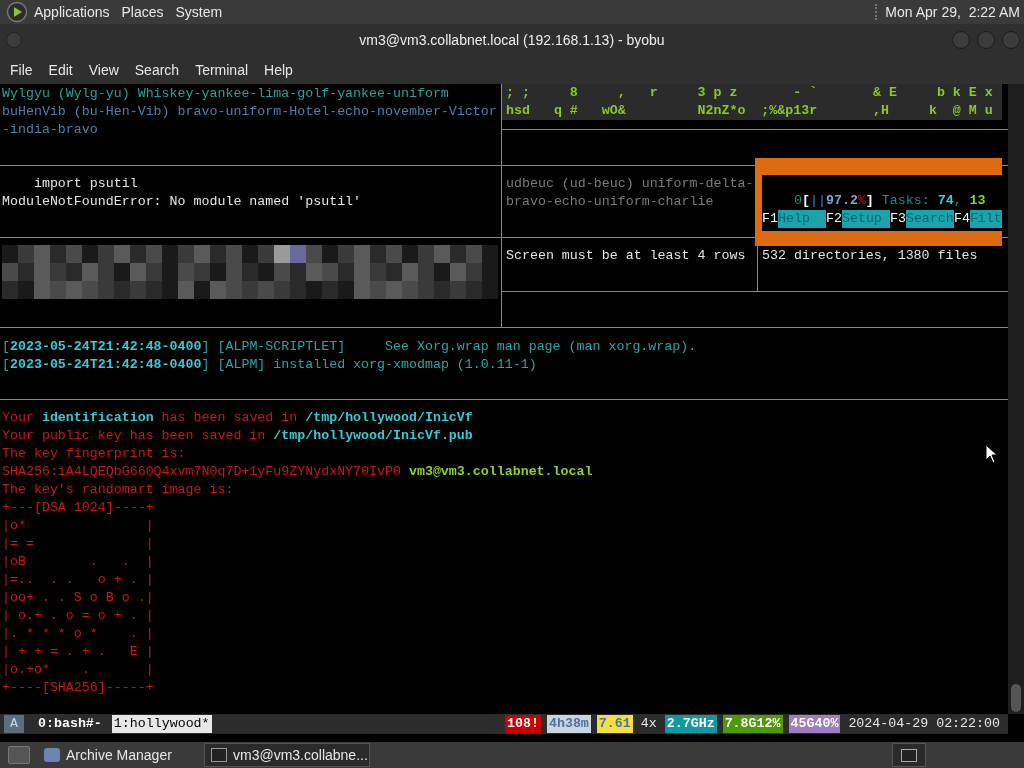 This screenshot has width=1024, height=768. Describe the element at coordinates (770, 219) in the screenshot. I see `function-key: F1` at that location.